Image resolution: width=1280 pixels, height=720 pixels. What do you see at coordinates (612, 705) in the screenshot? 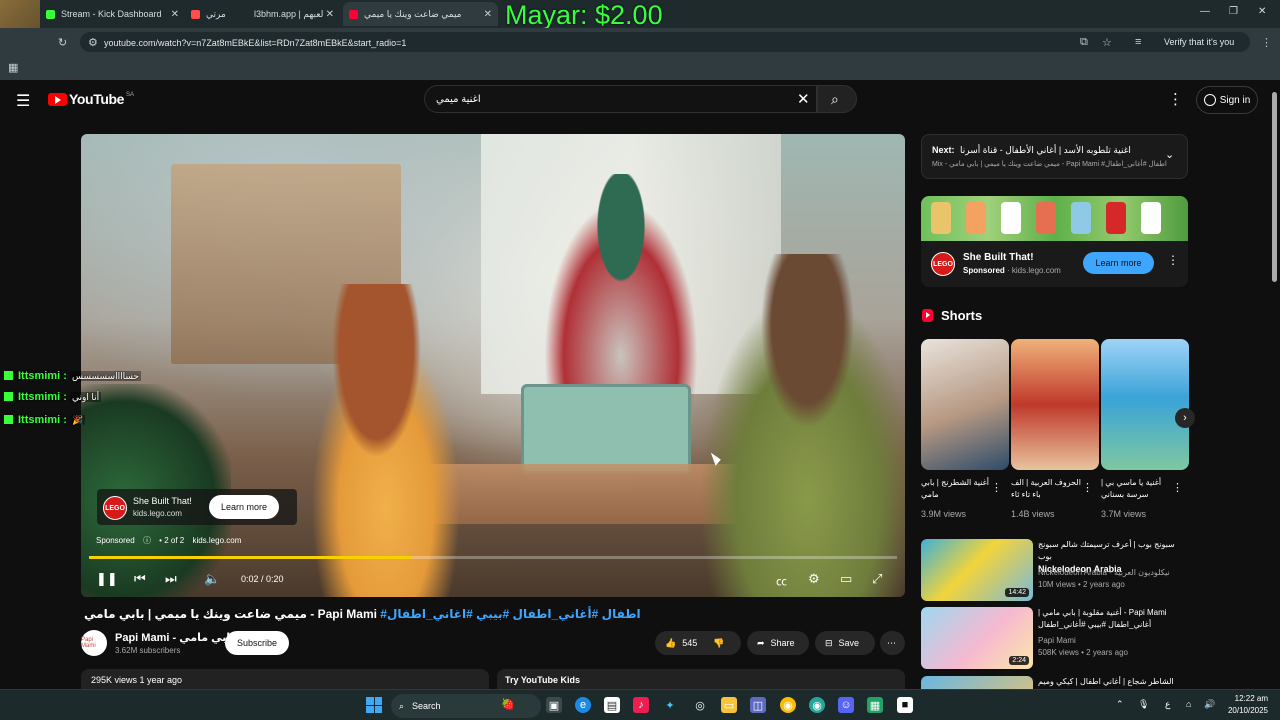
I see `notepad-icon: ▤` at bounding box center [612, 705].